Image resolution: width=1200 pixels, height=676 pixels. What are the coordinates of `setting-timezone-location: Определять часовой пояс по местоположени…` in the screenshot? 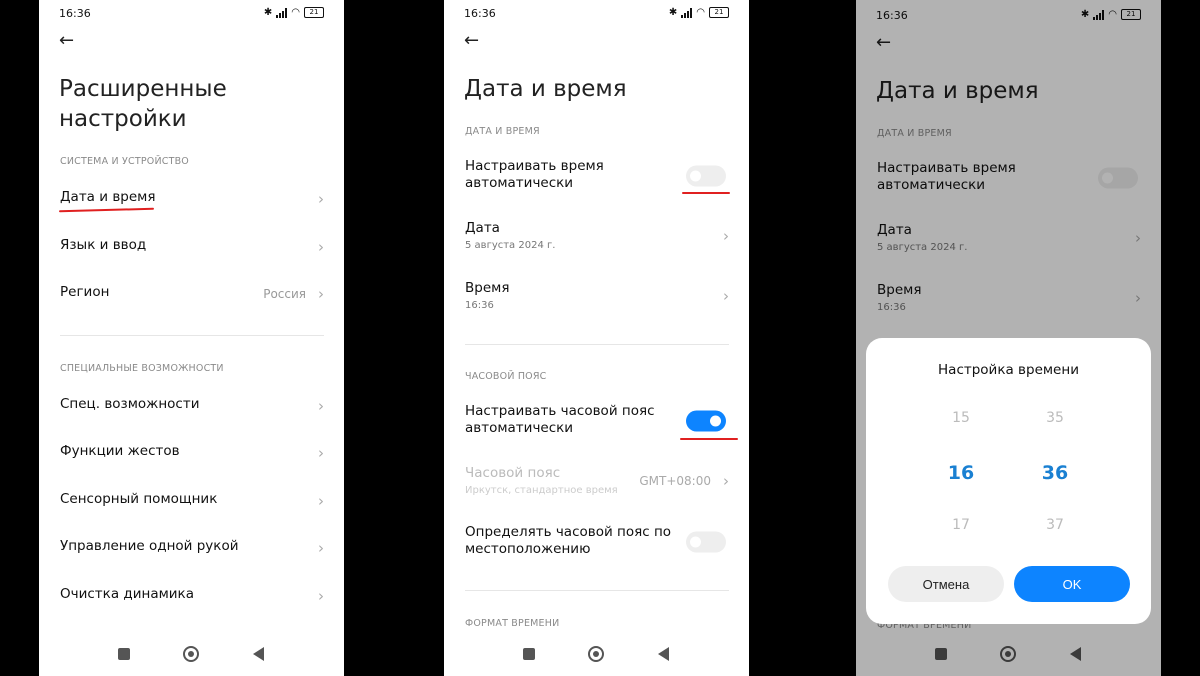 It's located at (597, 542).